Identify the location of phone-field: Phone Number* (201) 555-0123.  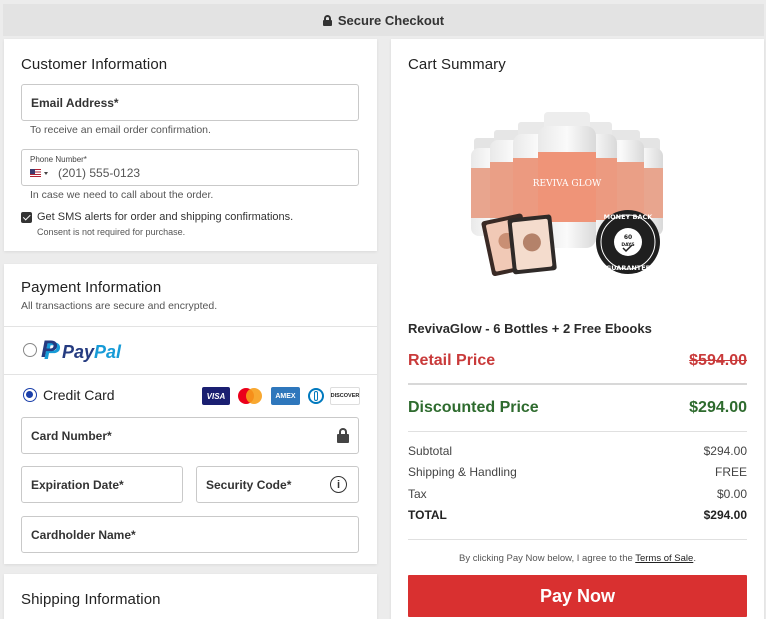
(190, 167).